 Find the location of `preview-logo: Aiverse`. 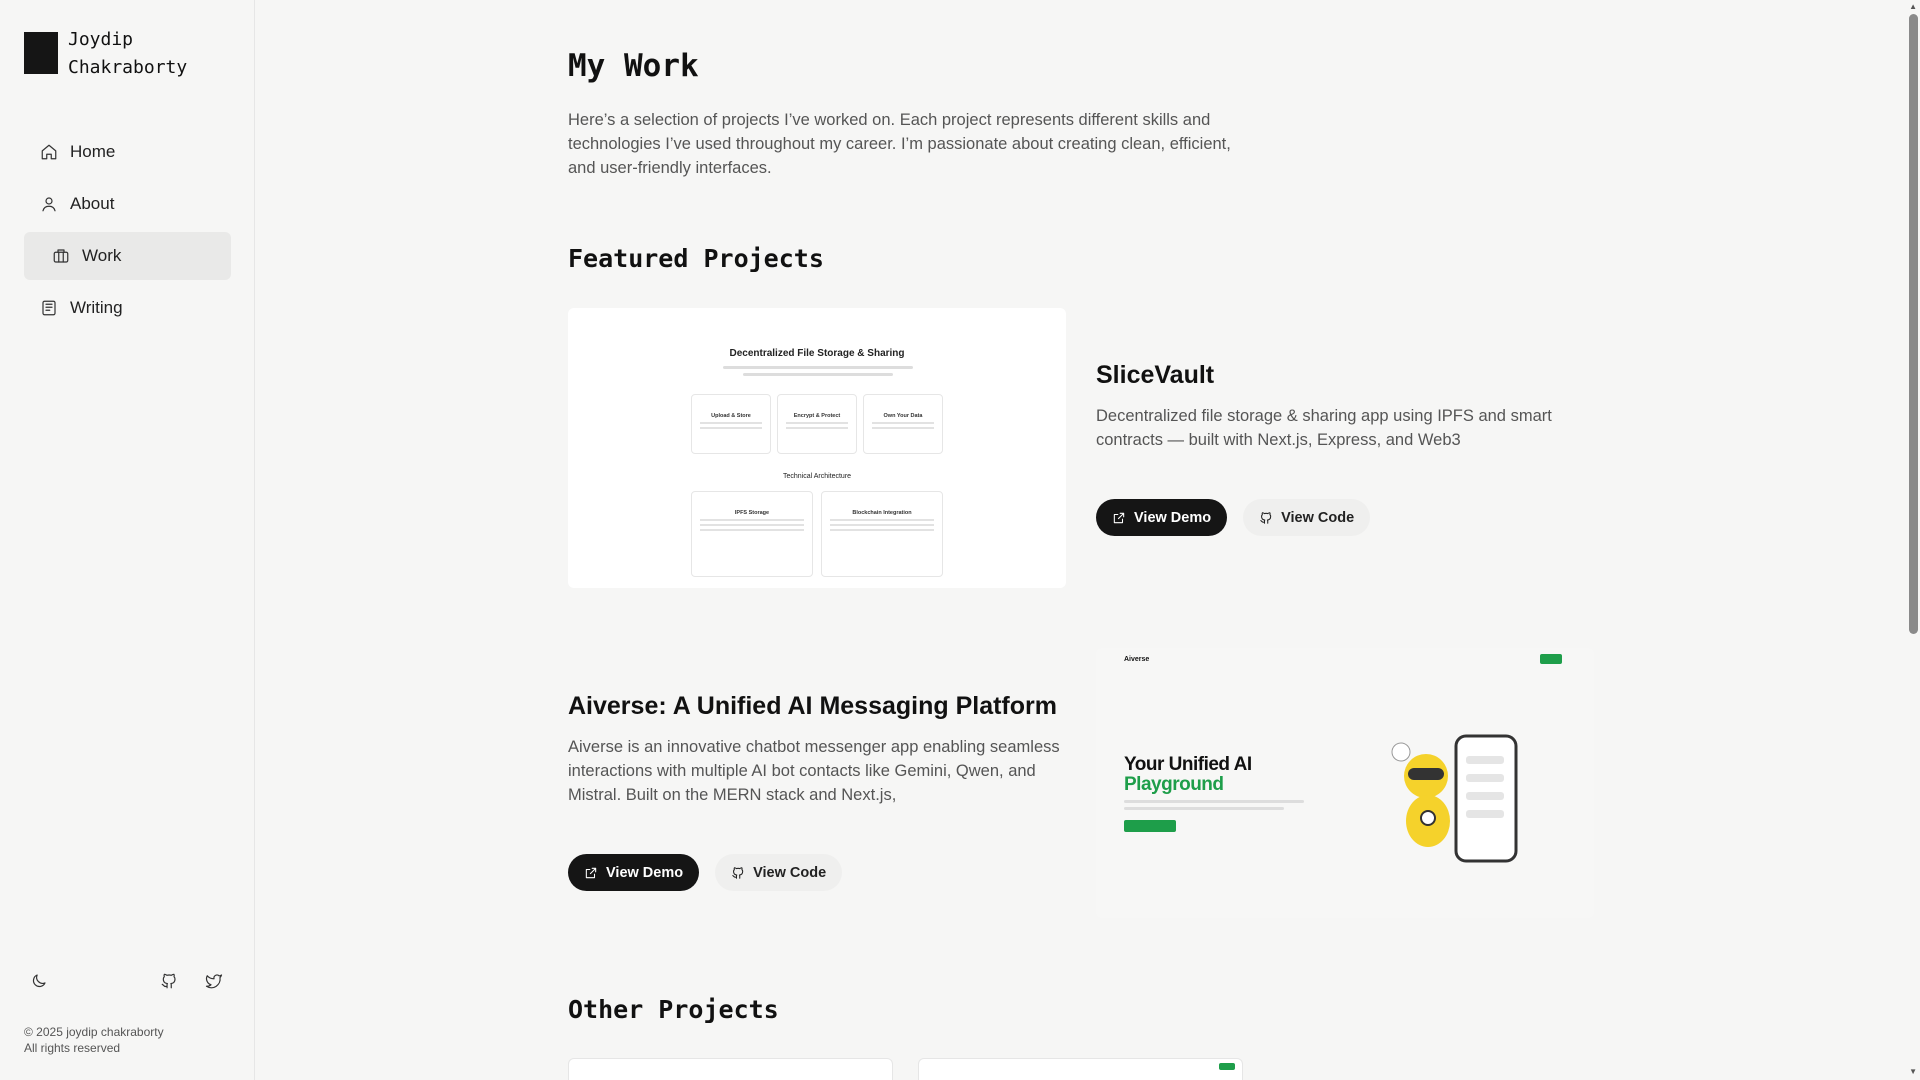

preview-logo: Aiverse is located at coordinates (1137, 659).